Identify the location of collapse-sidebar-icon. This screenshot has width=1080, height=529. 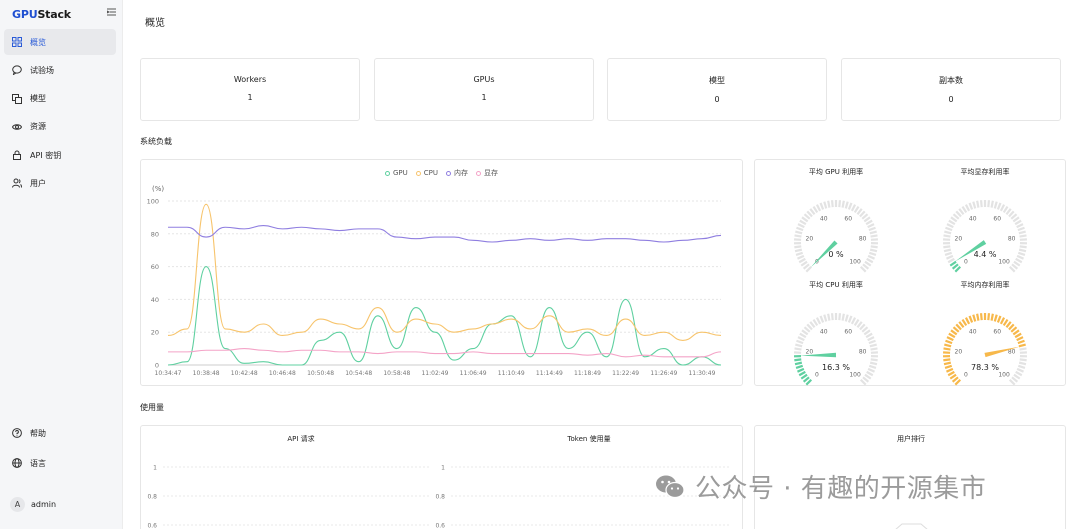
(111, 13).